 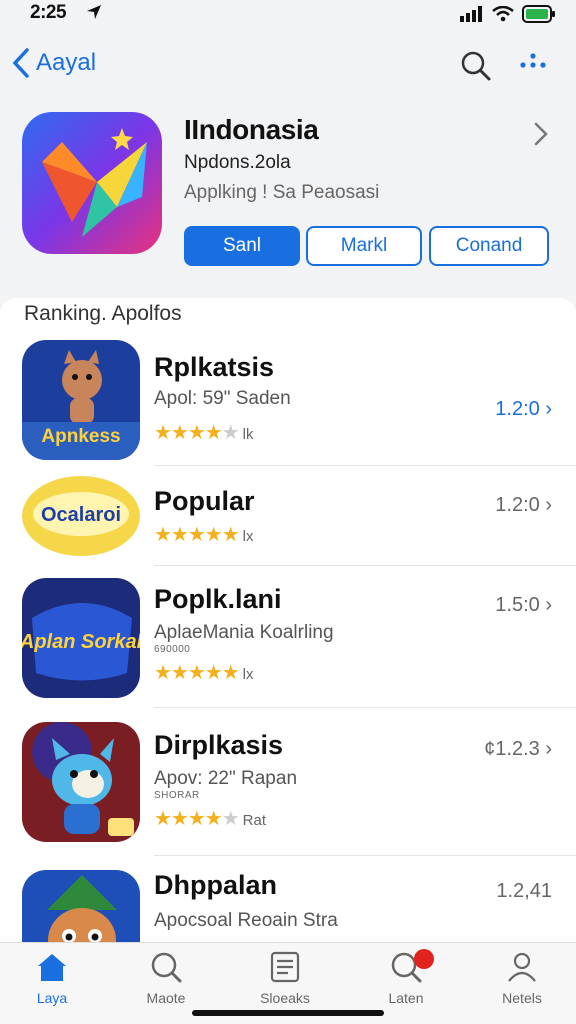 I want to click on section-title: Ranking. Apolfos, so click(x=103, y=313).